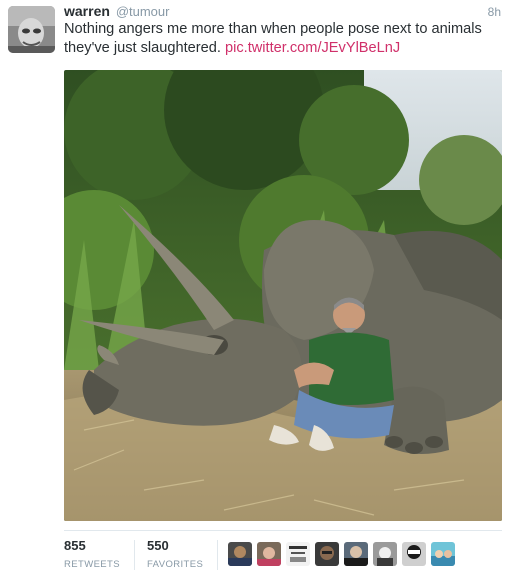  Describe the element at coordinates (87, 11) in the screenshot. I see `author-name: warren` at that location.